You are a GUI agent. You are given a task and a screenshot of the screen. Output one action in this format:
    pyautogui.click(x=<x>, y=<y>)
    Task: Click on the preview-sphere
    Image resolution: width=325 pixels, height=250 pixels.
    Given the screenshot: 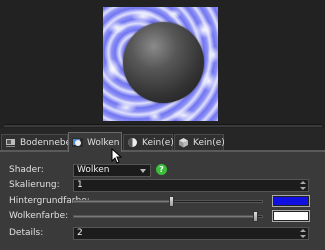 What is the action you would take?
    pyautogui.click(x=163, y=62)
    